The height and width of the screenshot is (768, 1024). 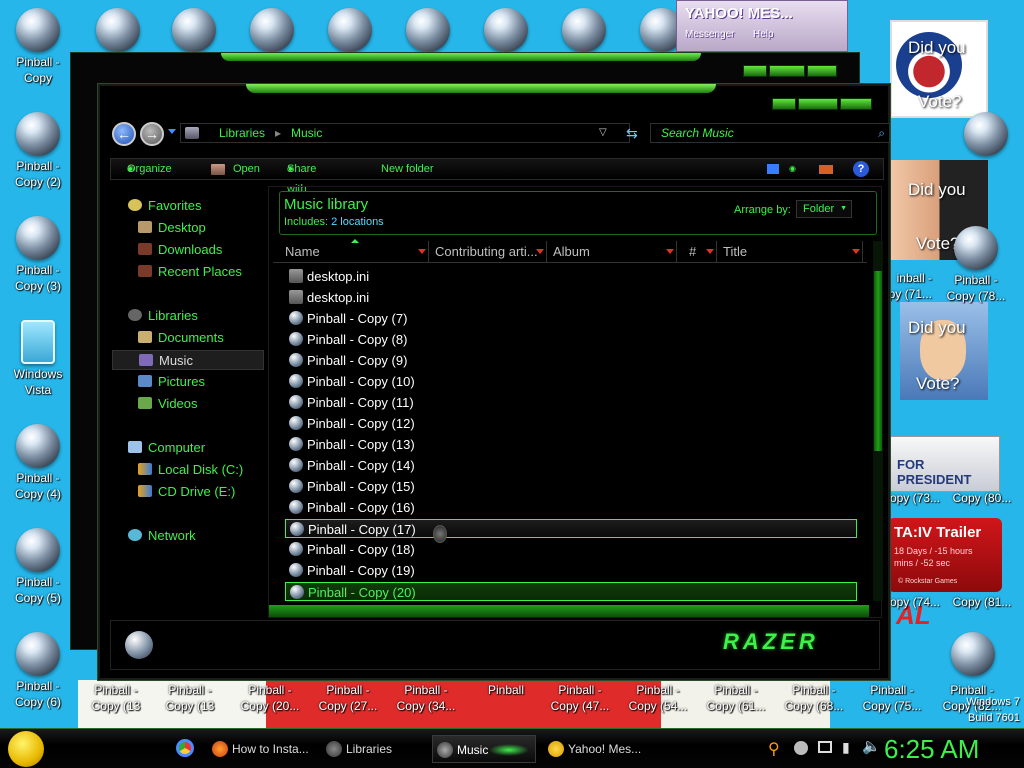 What do you see at coordinates (571, 402) in the screenshot?
I see `file-row: Pinball - Copy (11)` at bounding box center [571, 402].